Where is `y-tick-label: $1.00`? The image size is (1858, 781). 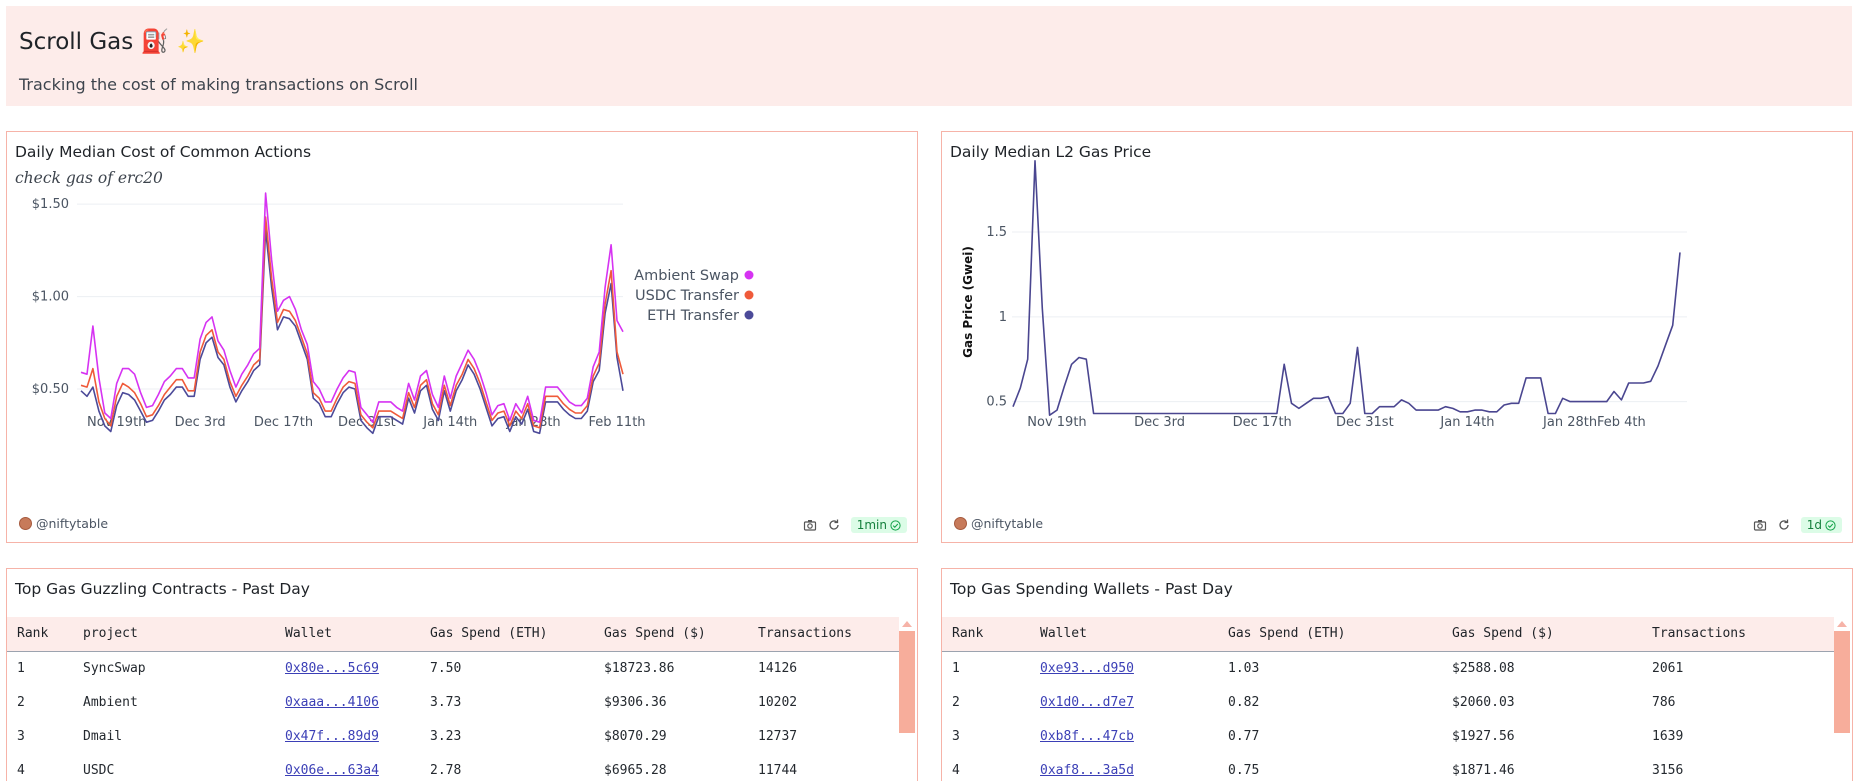 y-tick-label: $1.00 is located at coordinates (50, 297).